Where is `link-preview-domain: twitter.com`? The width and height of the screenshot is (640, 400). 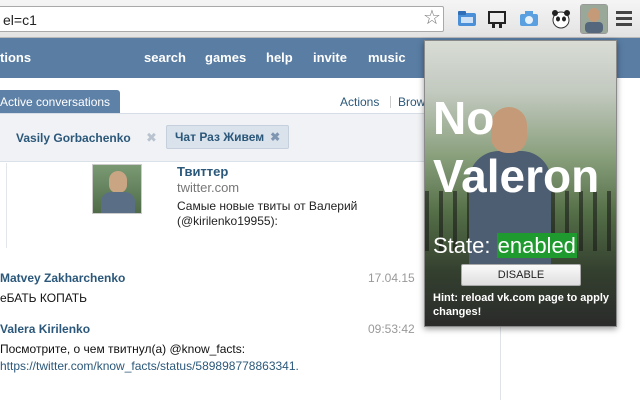
link-preview-domain: twitter.com is located at coordinates (208, 187).